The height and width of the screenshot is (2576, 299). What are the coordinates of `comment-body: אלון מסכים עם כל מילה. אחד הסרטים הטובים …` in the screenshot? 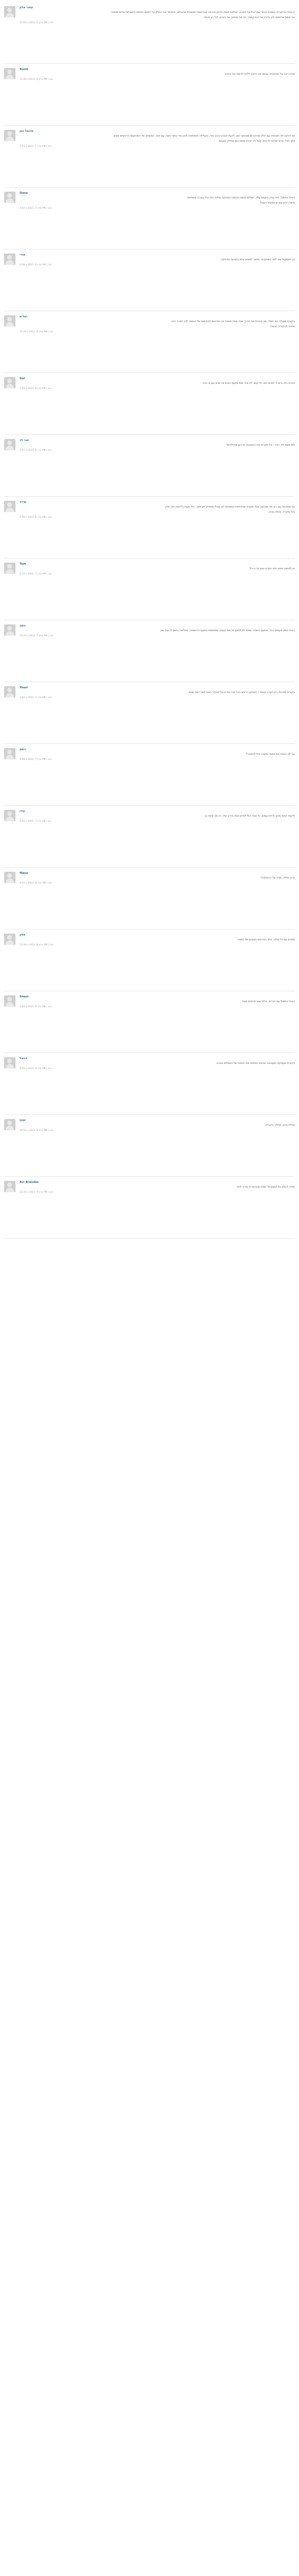 It's located at (157, 959).